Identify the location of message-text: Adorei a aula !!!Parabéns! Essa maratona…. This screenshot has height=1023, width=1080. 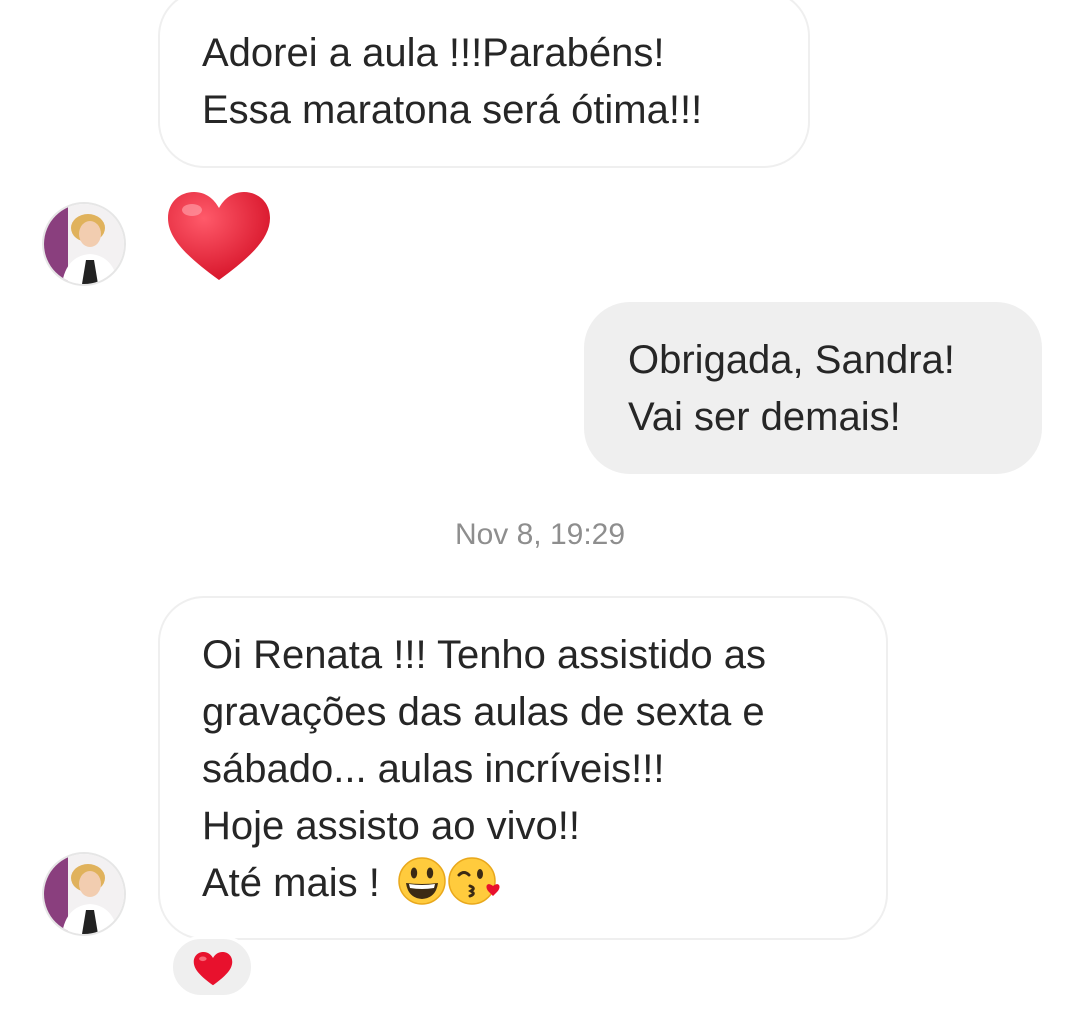
(452, 82).